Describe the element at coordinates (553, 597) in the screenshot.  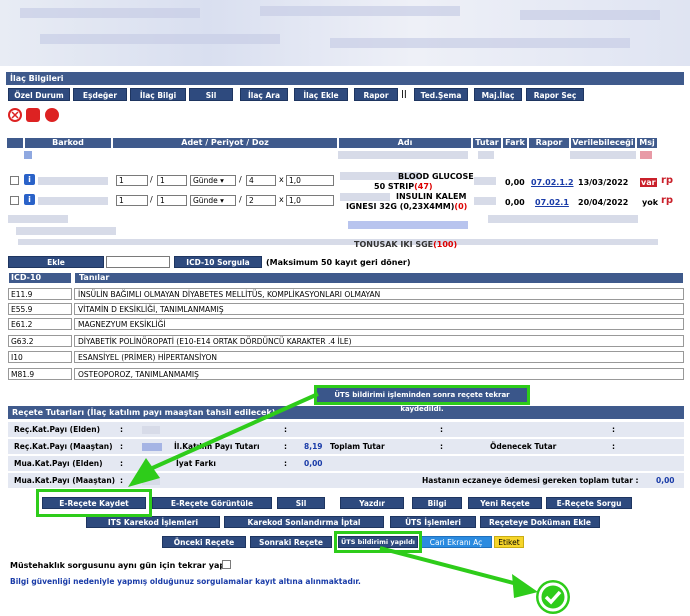
I see `check-icon` at that location.